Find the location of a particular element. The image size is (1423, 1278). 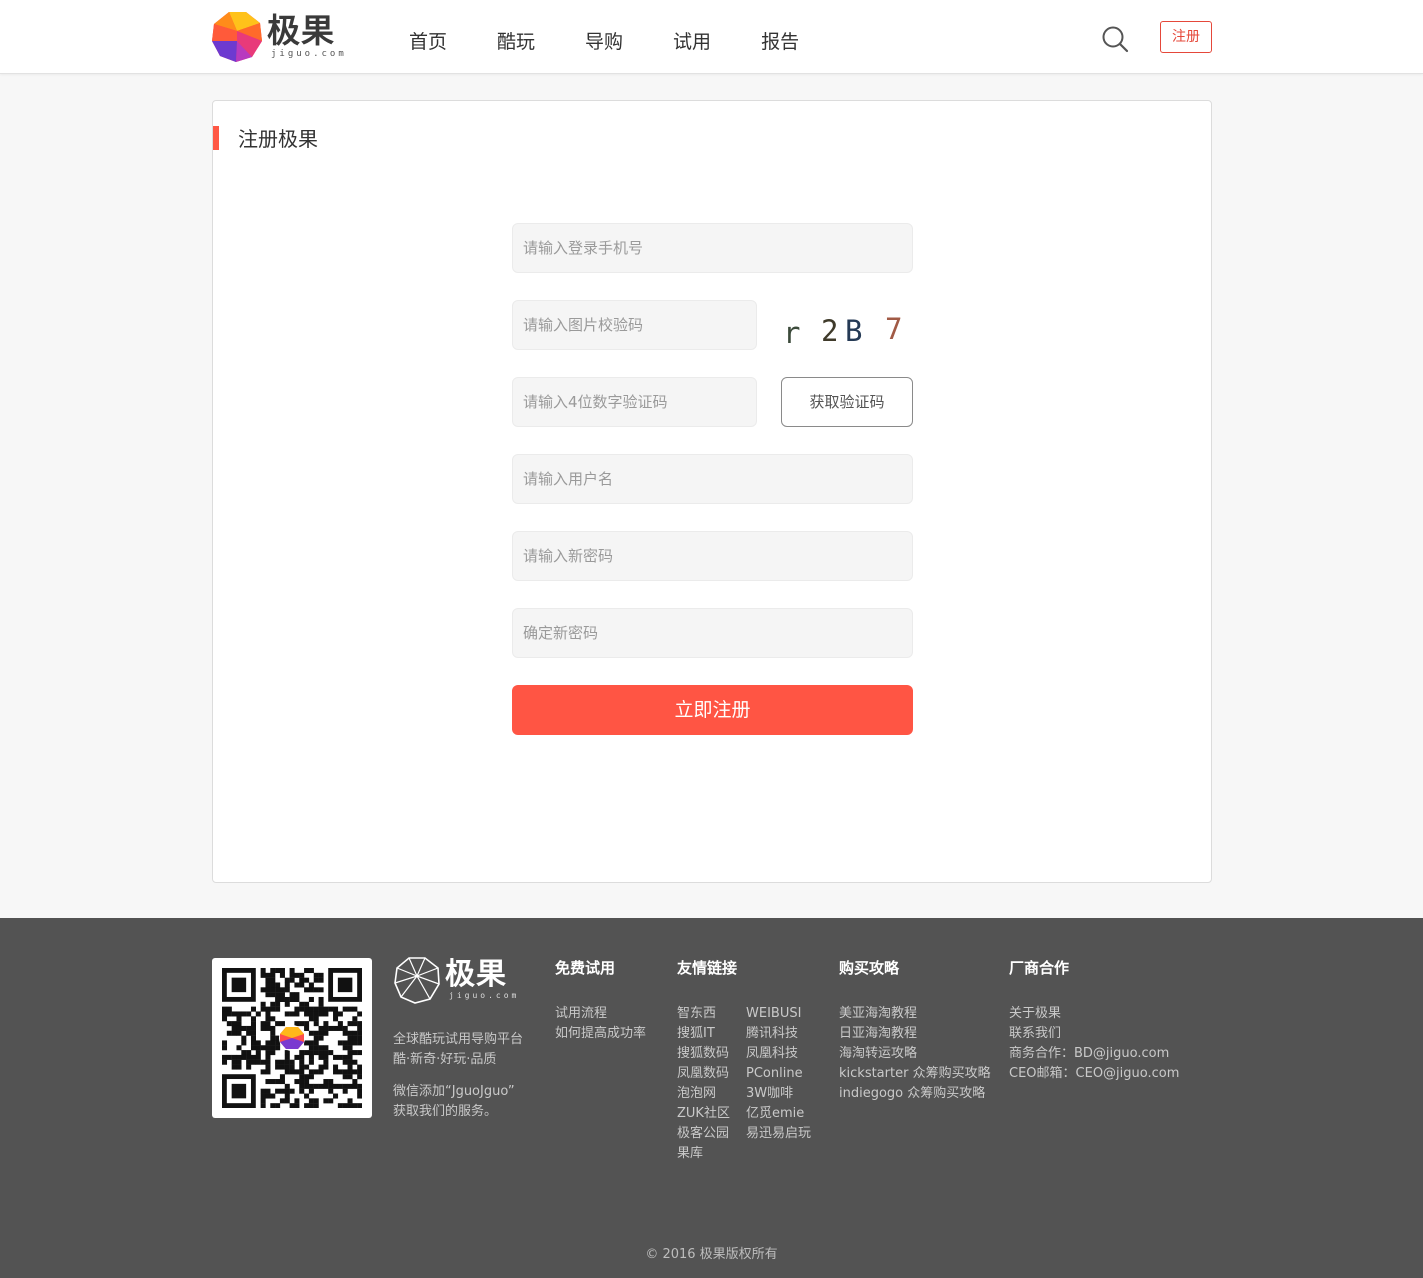

tagline-line: 酷·新奇·好玩·品质 is located at coordinates (445, 1059).